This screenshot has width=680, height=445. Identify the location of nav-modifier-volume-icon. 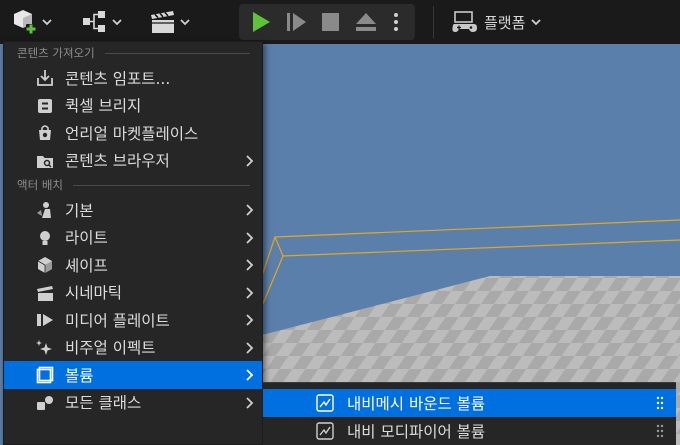
(325, 431).